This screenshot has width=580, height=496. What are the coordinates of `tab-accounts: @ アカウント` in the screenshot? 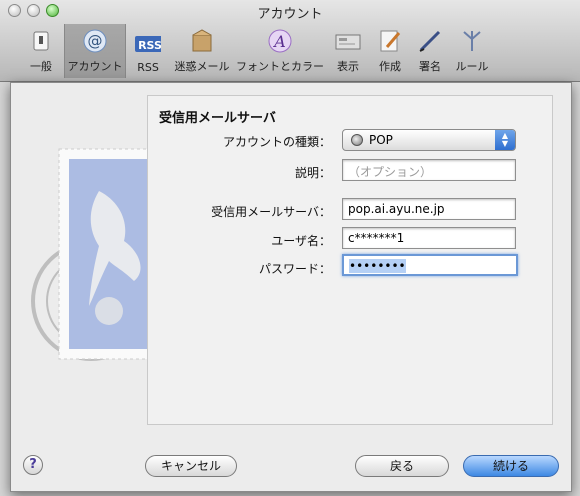 It's located at (95, 51).